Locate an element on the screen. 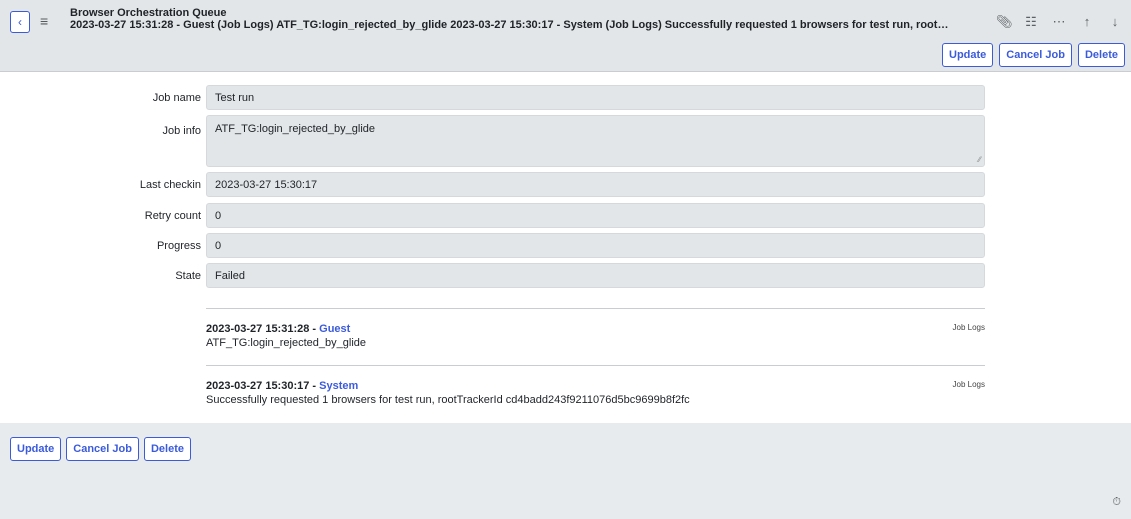 The image size is (1131, 519). state-label: State is located at coordinates (188, 276).